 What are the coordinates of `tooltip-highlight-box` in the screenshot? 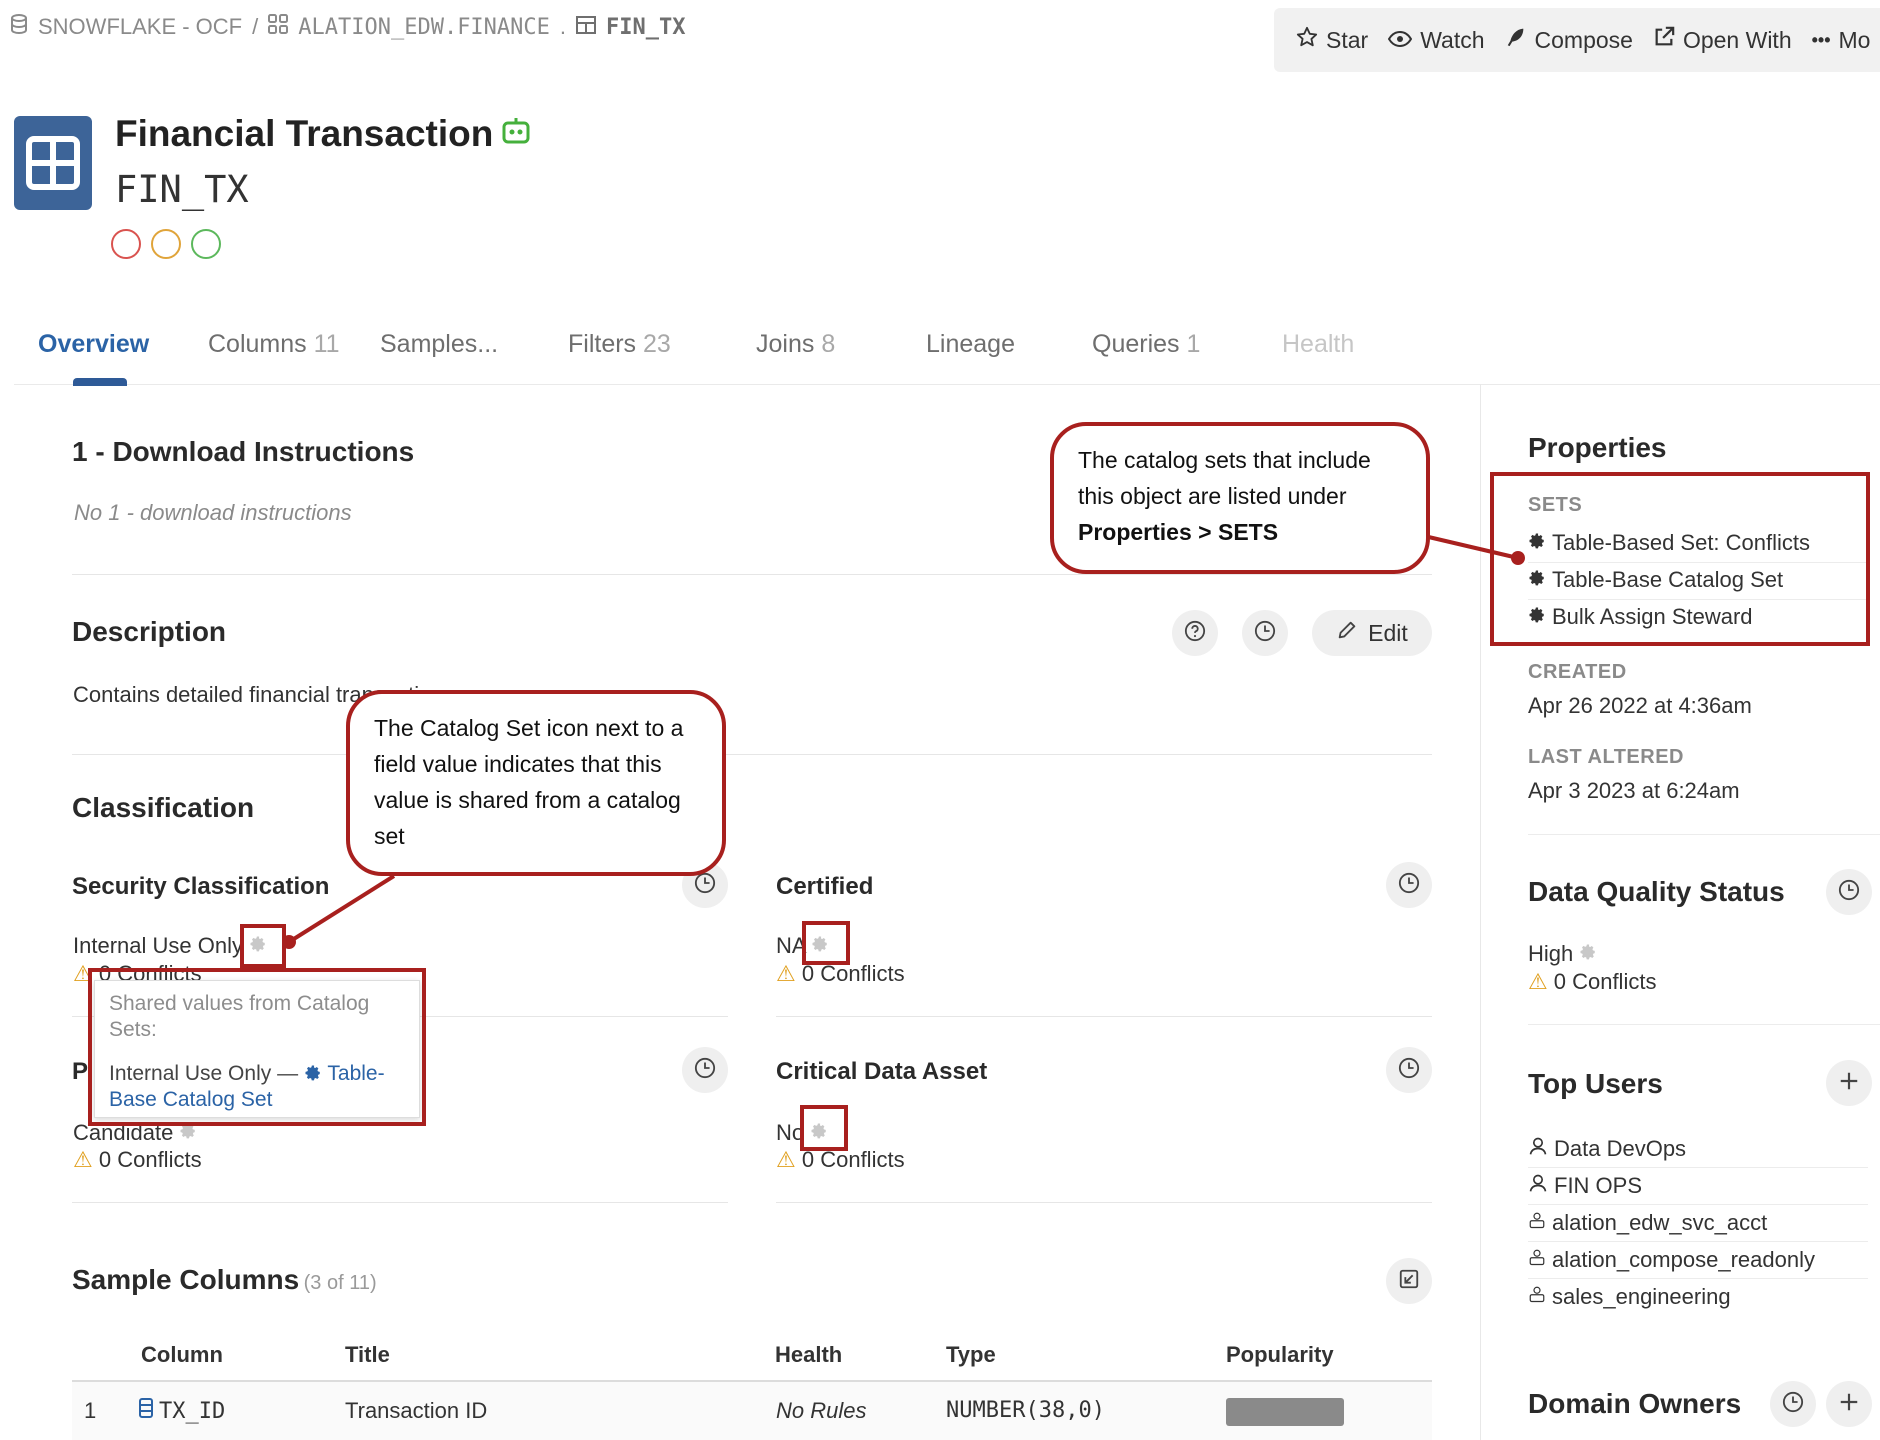 It's located at (257, 1047).